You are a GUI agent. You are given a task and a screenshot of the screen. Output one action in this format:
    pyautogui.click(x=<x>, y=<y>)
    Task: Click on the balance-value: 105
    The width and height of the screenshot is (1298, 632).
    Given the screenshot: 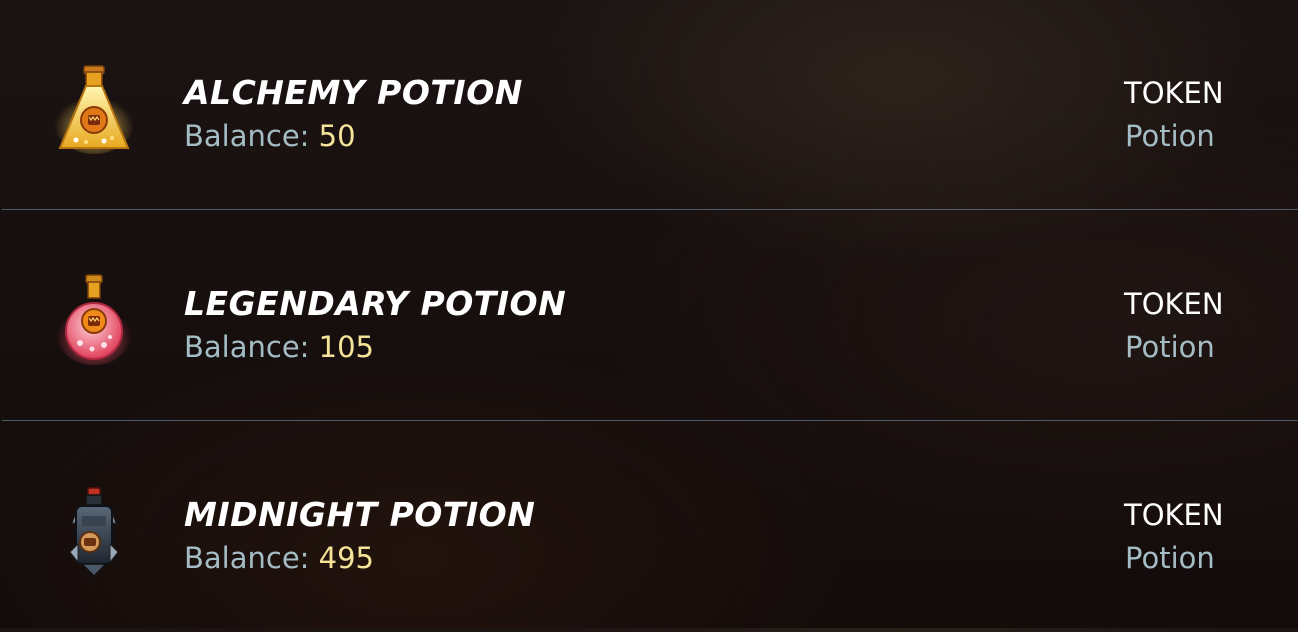 What is the action you would take?
    pyautogui.click(x=346, y=347)
    